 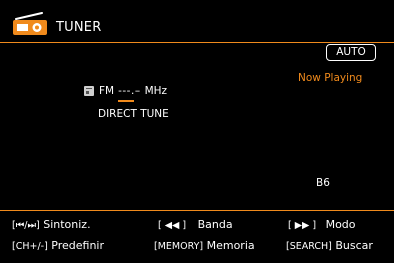 What do you see at coordinates (156, 91) in the screenshot?
I see `frequency-unit: MHz` at bounding box center [156, 91].